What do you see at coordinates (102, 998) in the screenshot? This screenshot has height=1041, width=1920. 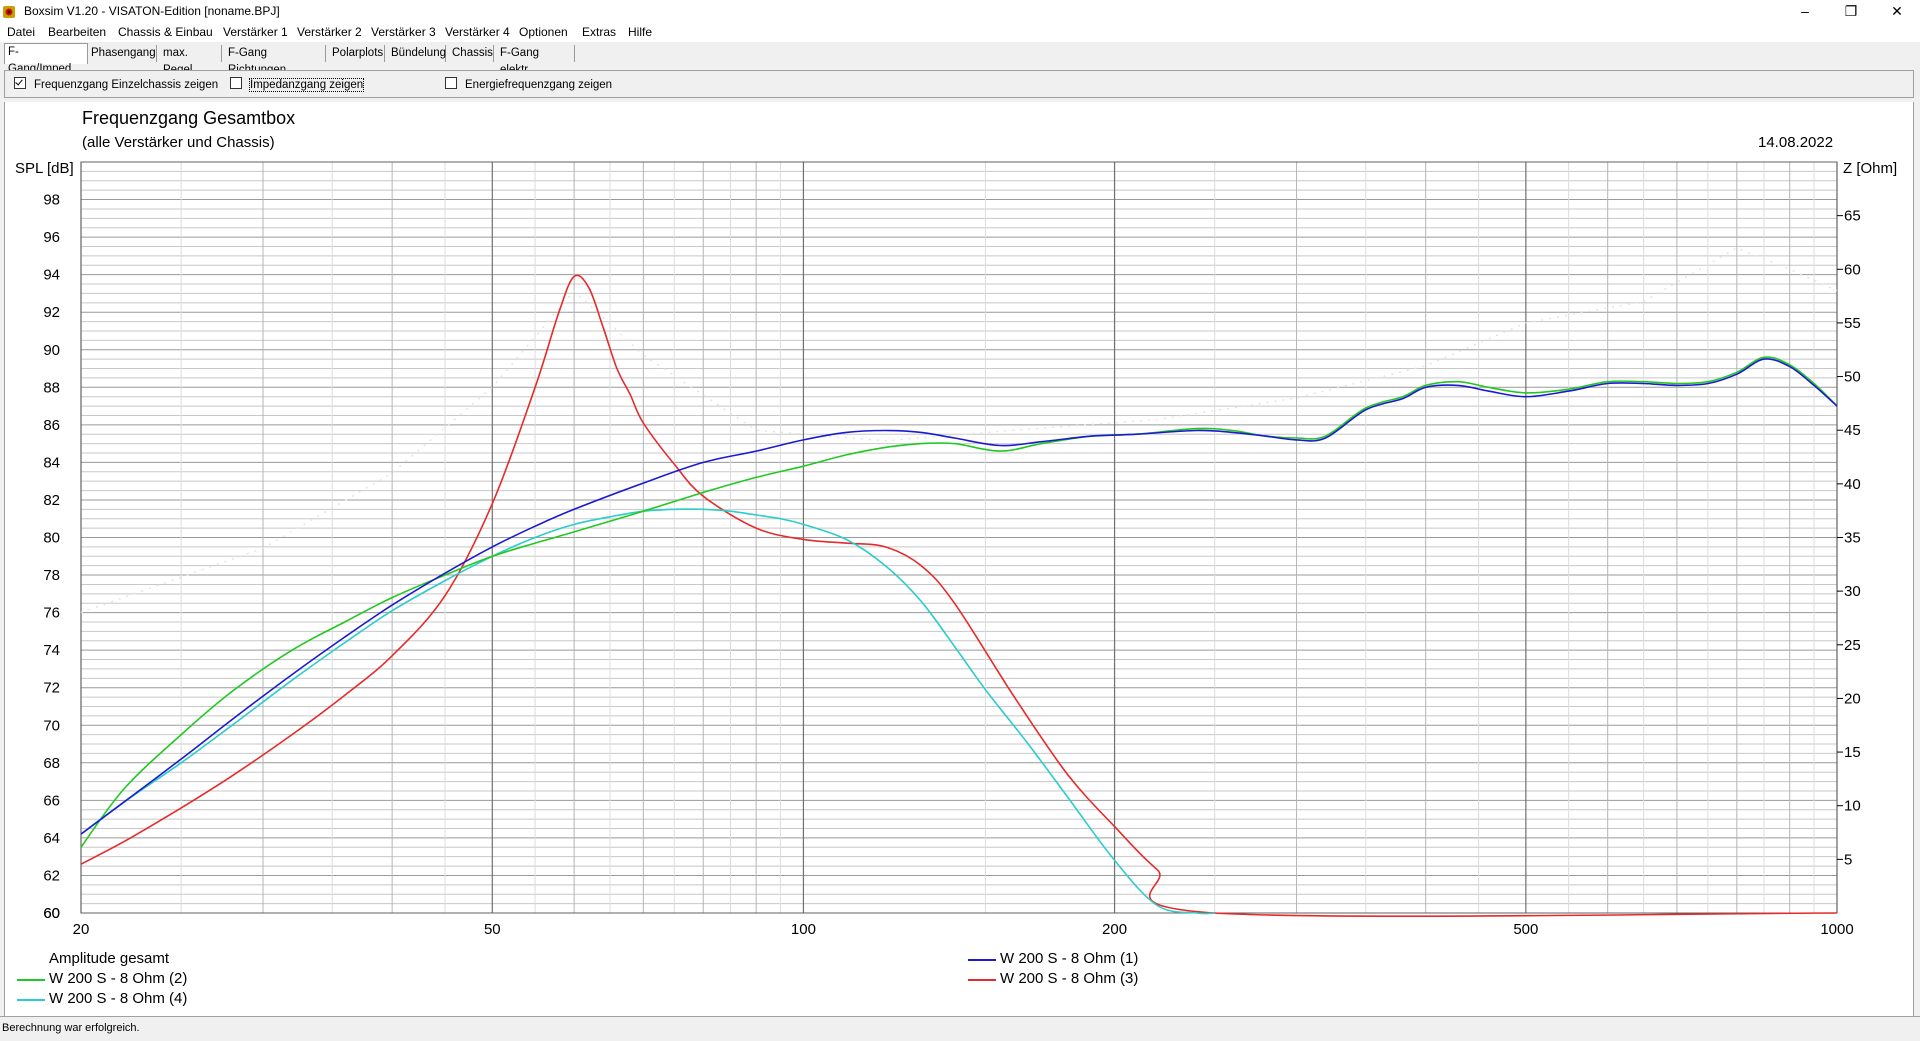 I see `legend-item-cyan: W 200 S - 8 Ohm (4)` at bounding box center [102, 998].